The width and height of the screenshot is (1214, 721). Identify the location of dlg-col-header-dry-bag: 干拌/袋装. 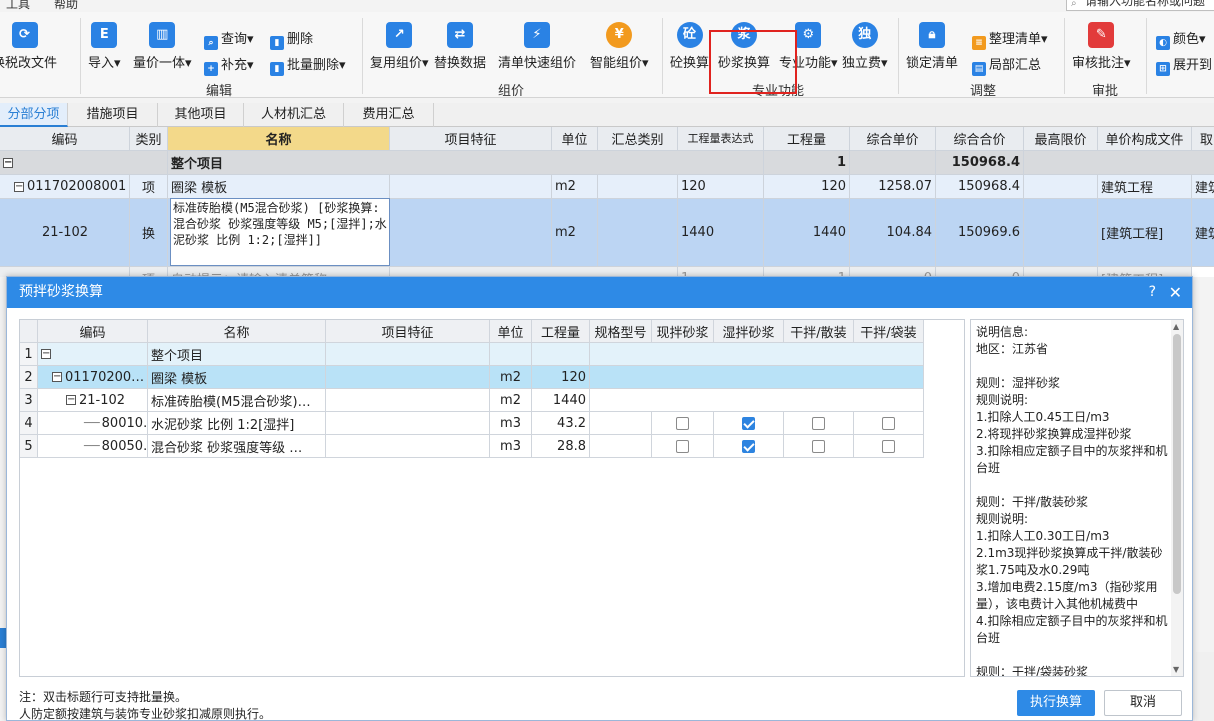
(889, 331).